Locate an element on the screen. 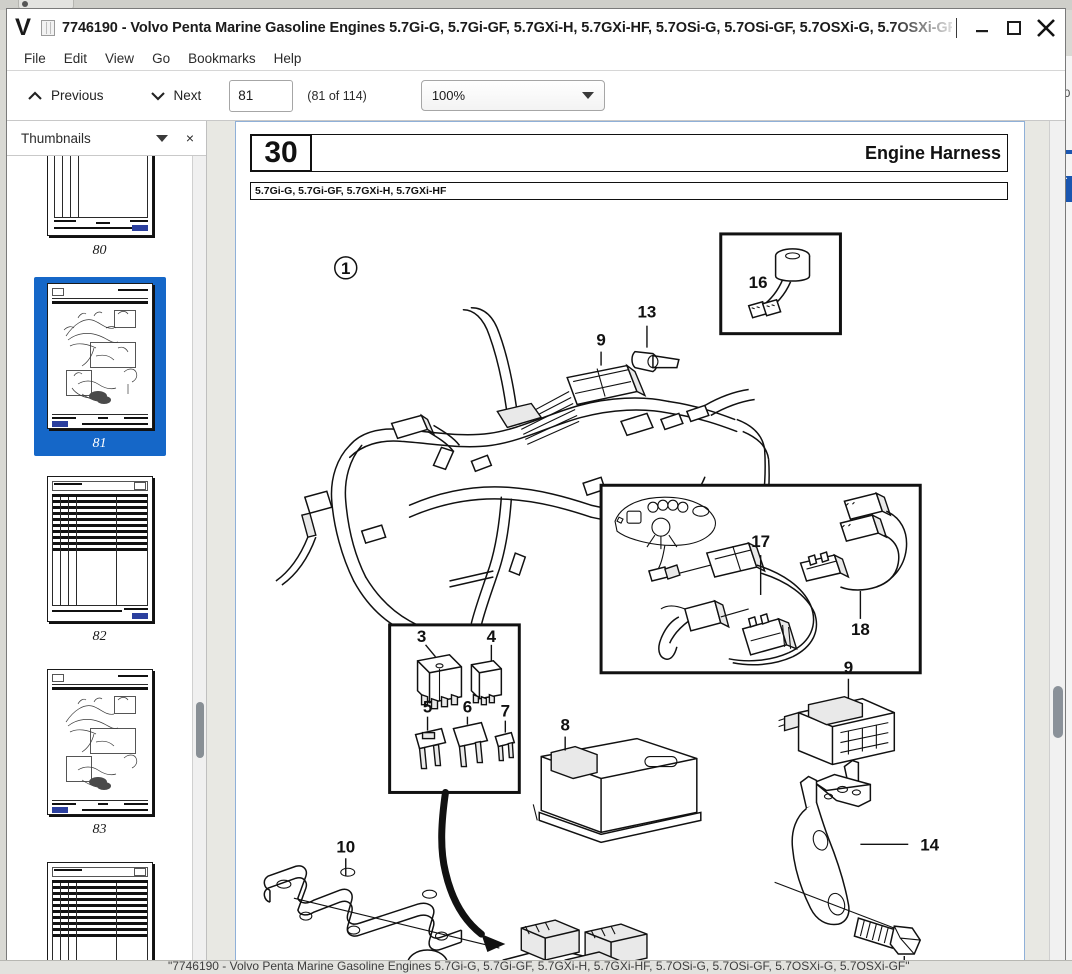 Image resolution: width=1072 pixels, height=974 pixels. thumbnails-panel-header: Thumbnails × is located at coordinates (106, 138).